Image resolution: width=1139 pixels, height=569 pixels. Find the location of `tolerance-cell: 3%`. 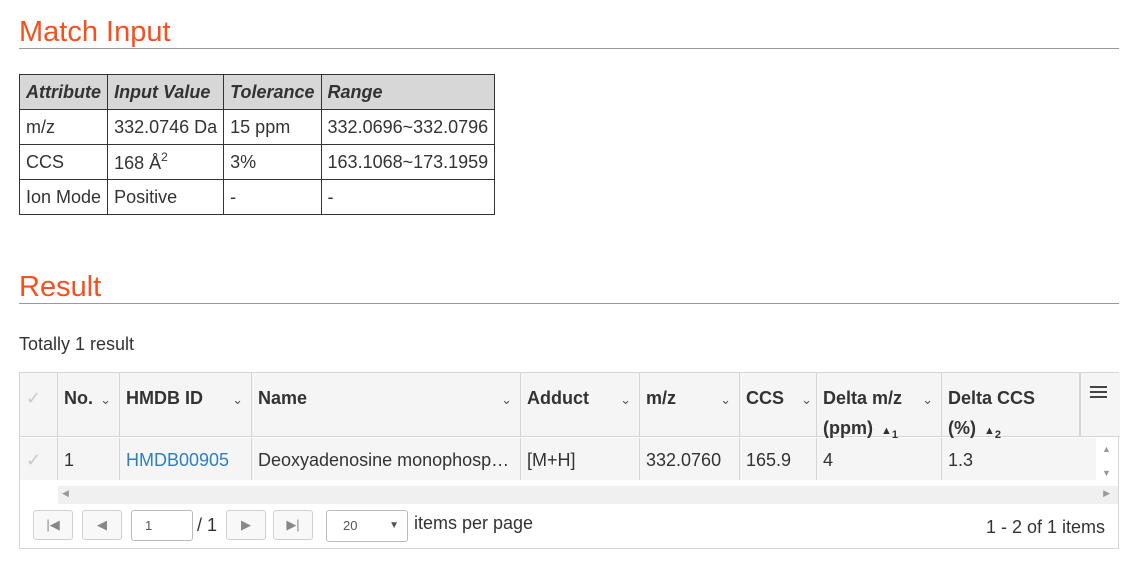

tolerance-cell: 3% is located at coordinates (272, 162).